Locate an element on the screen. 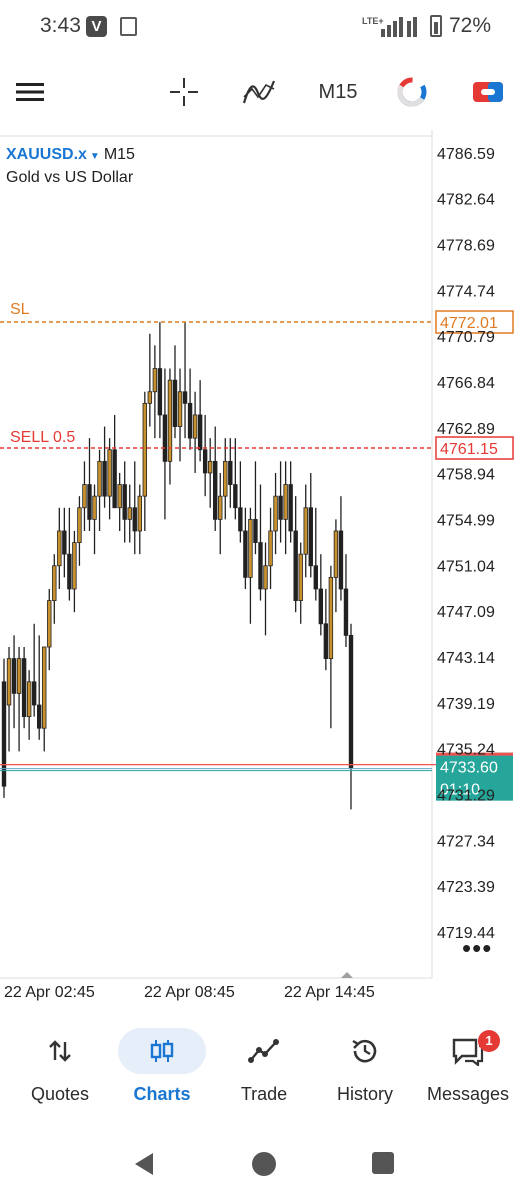 Image resolution: width=527 pixels, height=1200 pixels. symbol-dropdown-icon: ▼ is located at coordinates (95, 156).